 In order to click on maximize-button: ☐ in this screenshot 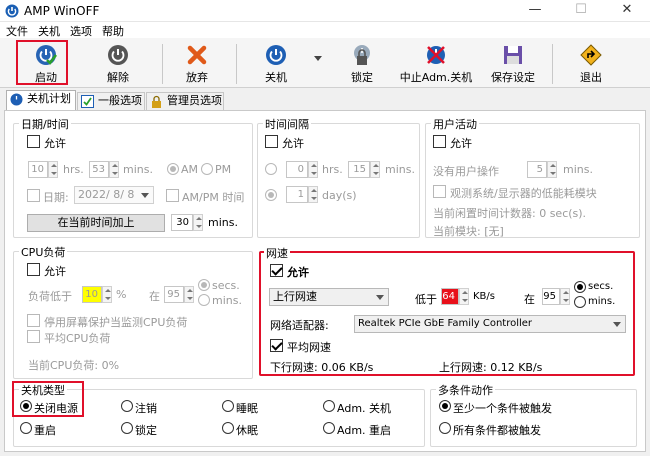, I will do `click(581, 11)`.